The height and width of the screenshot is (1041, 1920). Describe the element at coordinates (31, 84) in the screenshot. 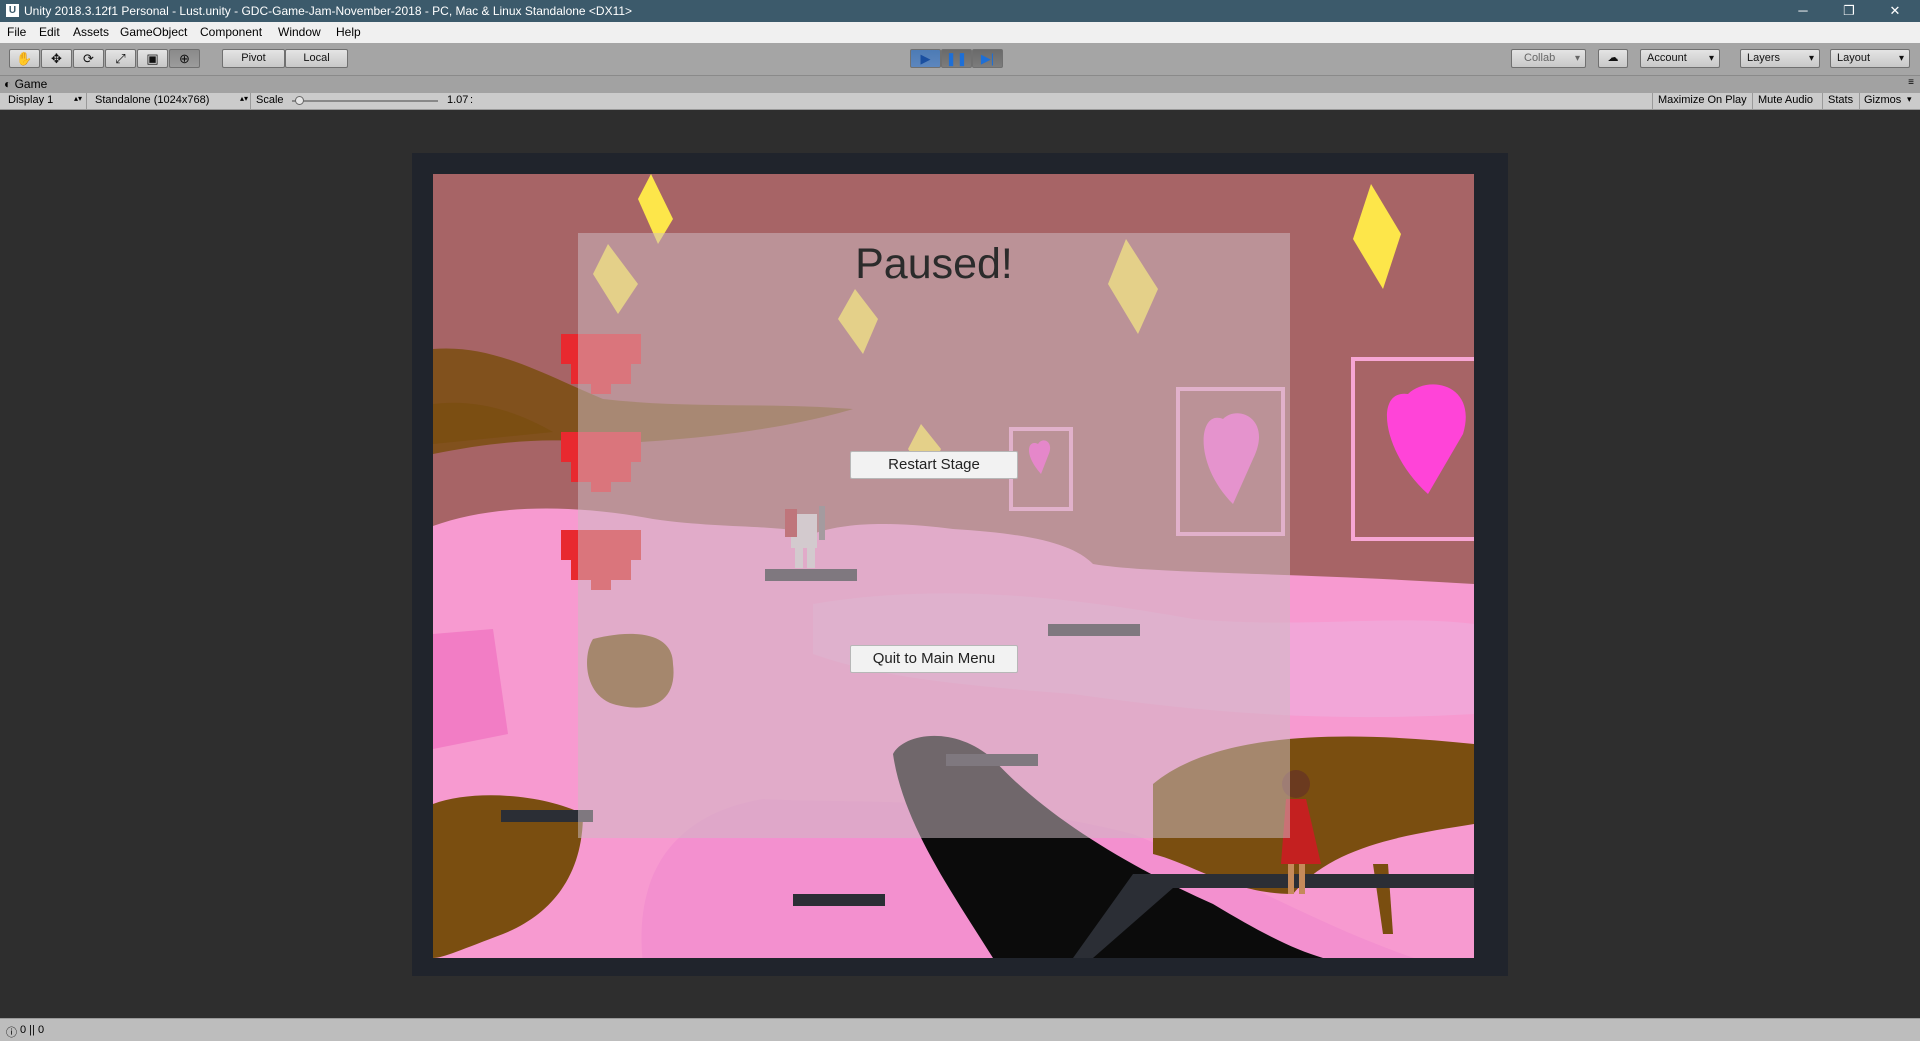

I see `game-tab-label: Game` at that location.